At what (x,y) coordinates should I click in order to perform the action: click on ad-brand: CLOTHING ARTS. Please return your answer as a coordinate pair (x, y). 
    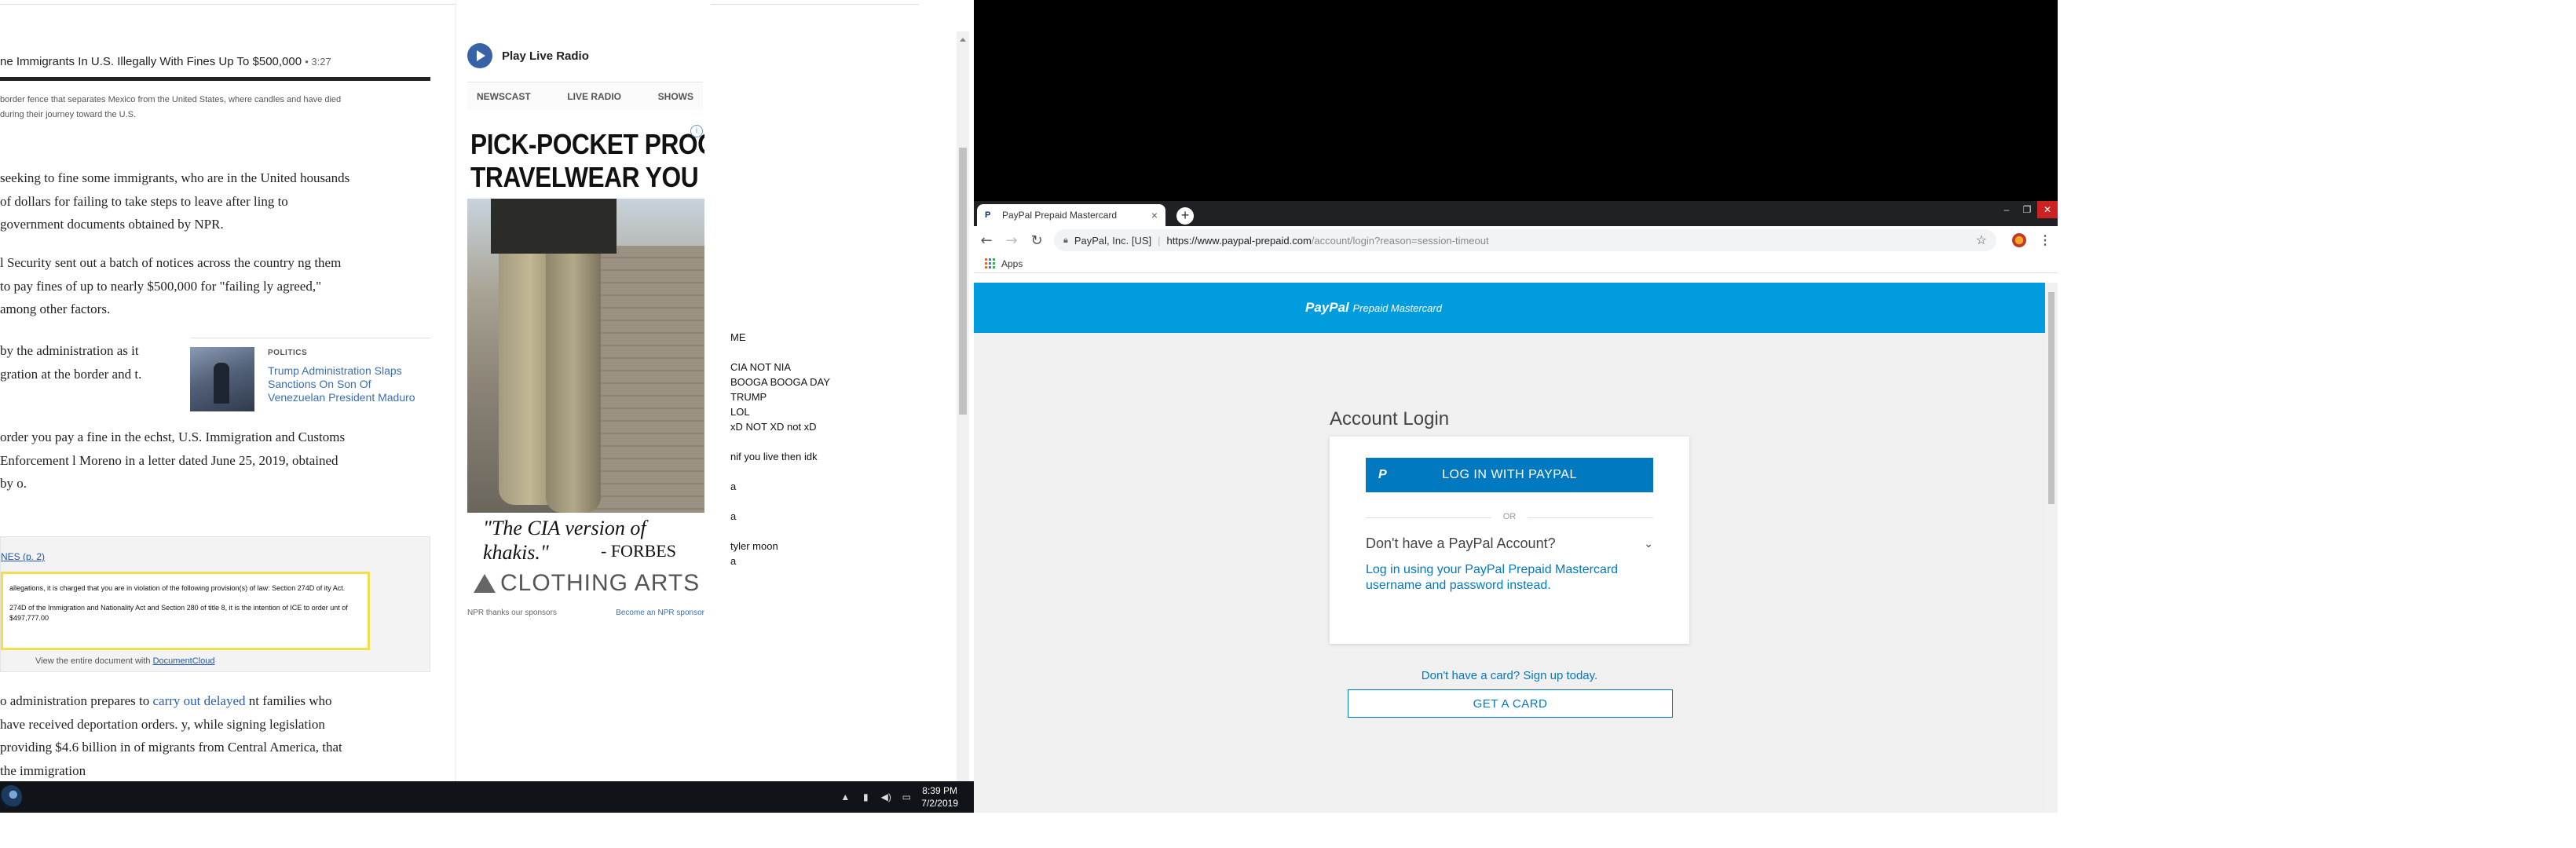
    Looking at the image, I should click on (589, 584).